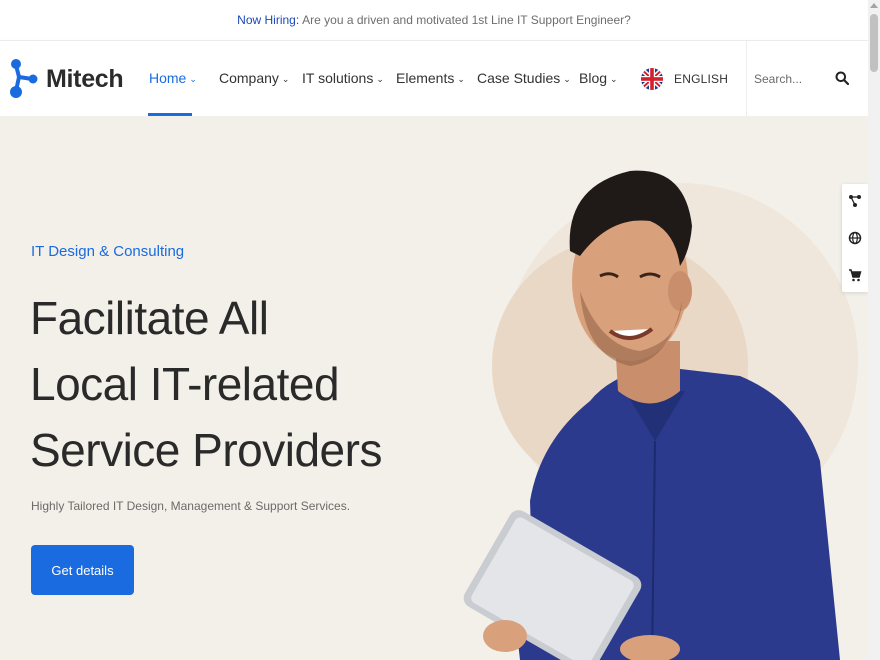 Image resolution: width=880 pixels, height=660 pixels. I want to click on headline-line: Service Providers, so click(206, 450).